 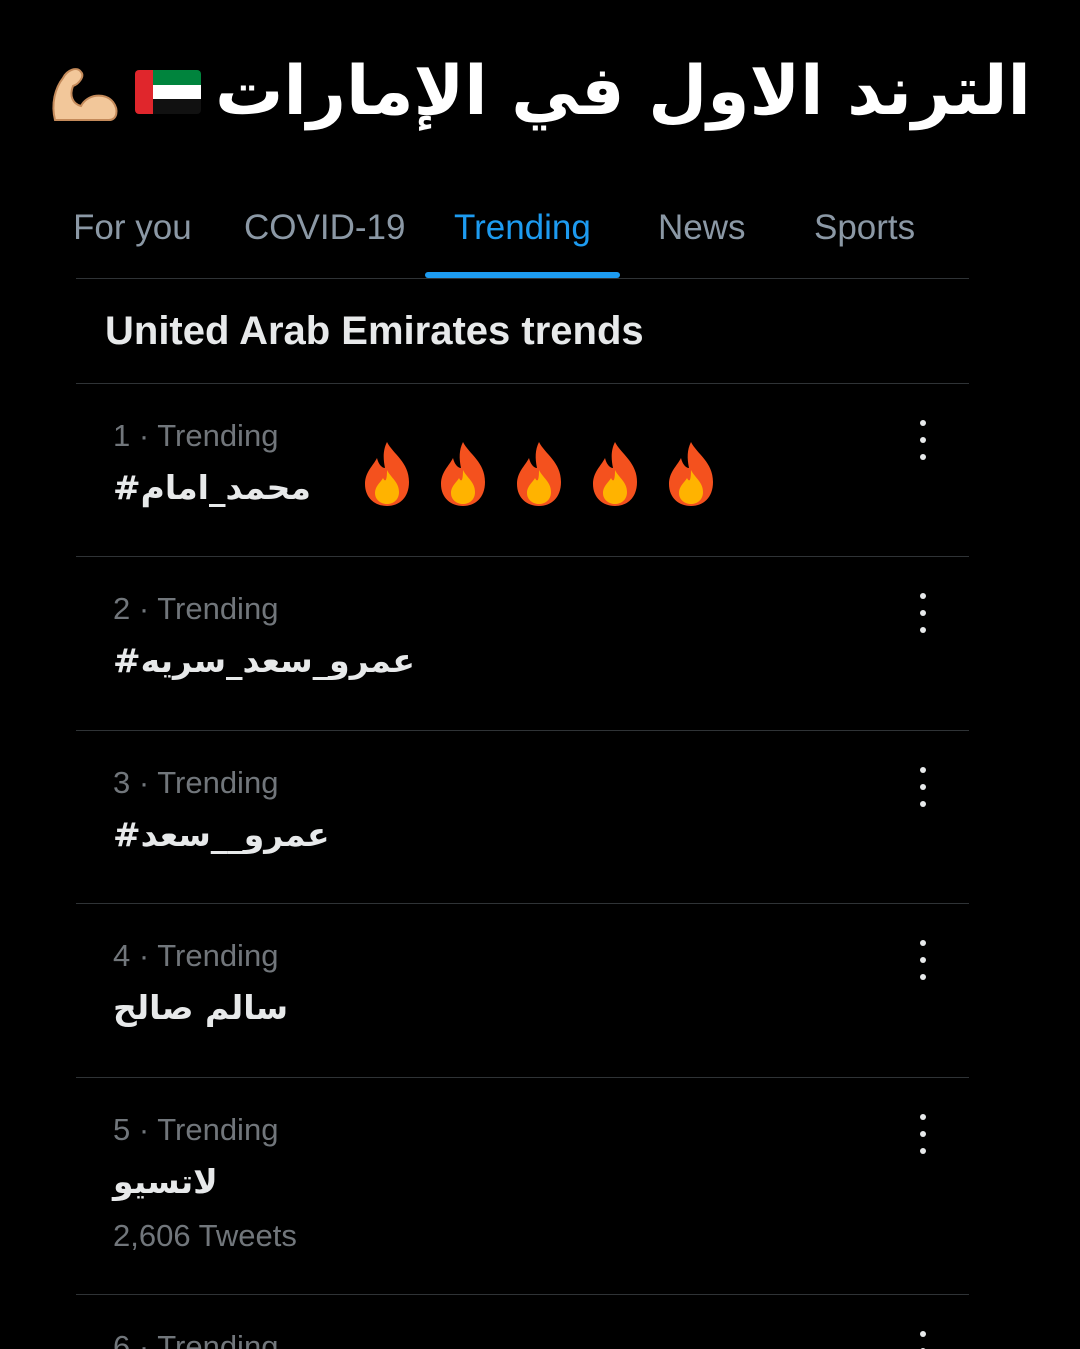 I want to click on section-title: United Arab Emirates trends, so click(x=522, y=331).